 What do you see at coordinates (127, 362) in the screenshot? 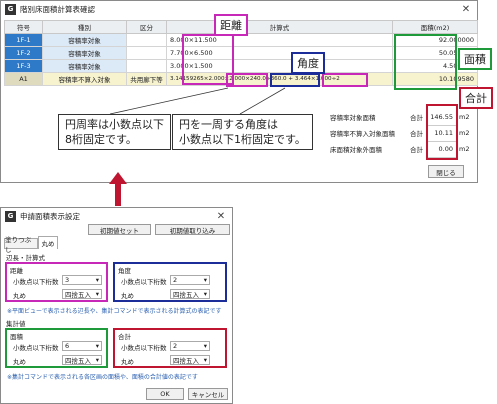
I see `total-round-label: 丸め` at bounding box center [127, 362].